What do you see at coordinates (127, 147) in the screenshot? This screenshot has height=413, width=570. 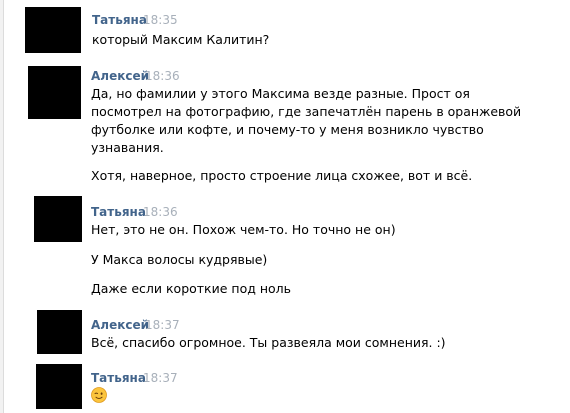 I see `message-text: узнавания.` at bounding box center [127, 147].